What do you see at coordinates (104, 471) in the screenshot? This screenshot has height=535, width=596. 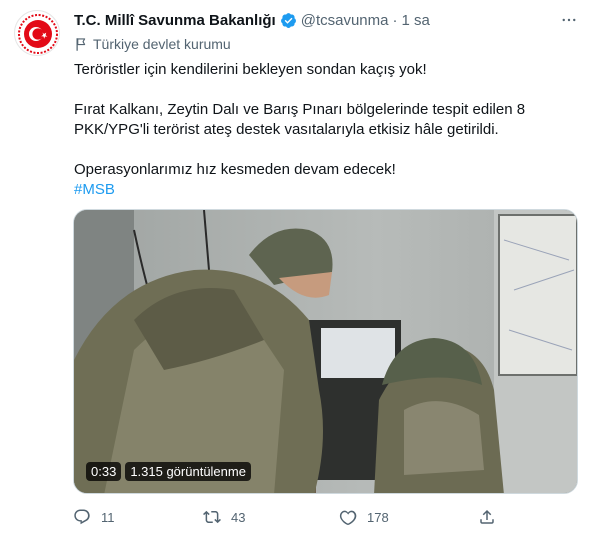 I see `video-duration: 0:33` at bounding box center [104, 471].